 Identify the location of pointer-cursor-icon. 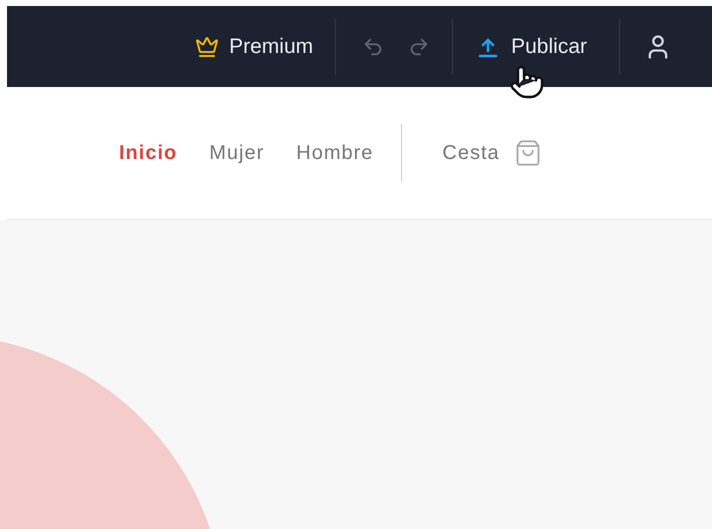
(527, 82).